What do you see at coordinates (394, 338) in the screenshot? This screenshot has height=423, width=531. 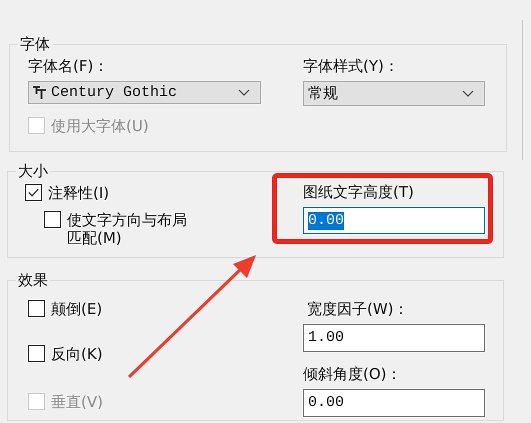 I see `width-factor-field: 1.00` at bounding box center [394, 338].